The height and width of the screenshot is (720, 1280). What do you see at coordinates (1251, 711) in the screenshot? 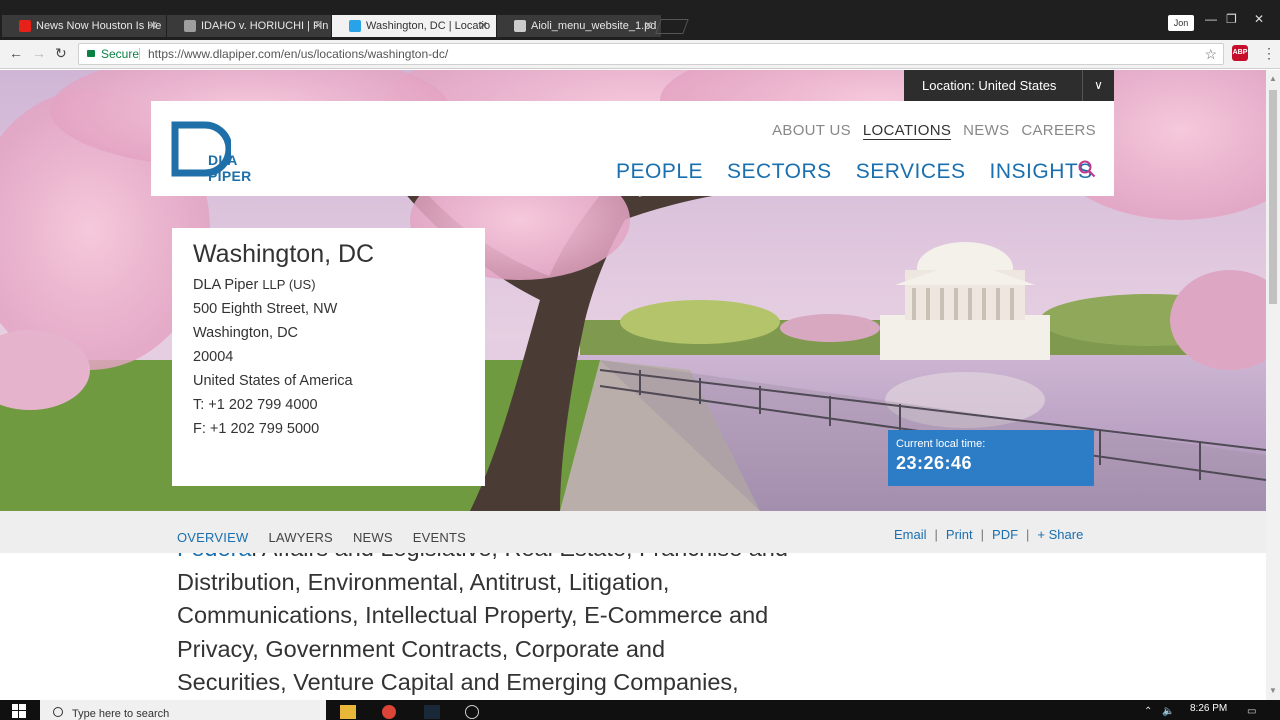
I see `notifications-icon: ▭` at bounding box center [1251, 711].